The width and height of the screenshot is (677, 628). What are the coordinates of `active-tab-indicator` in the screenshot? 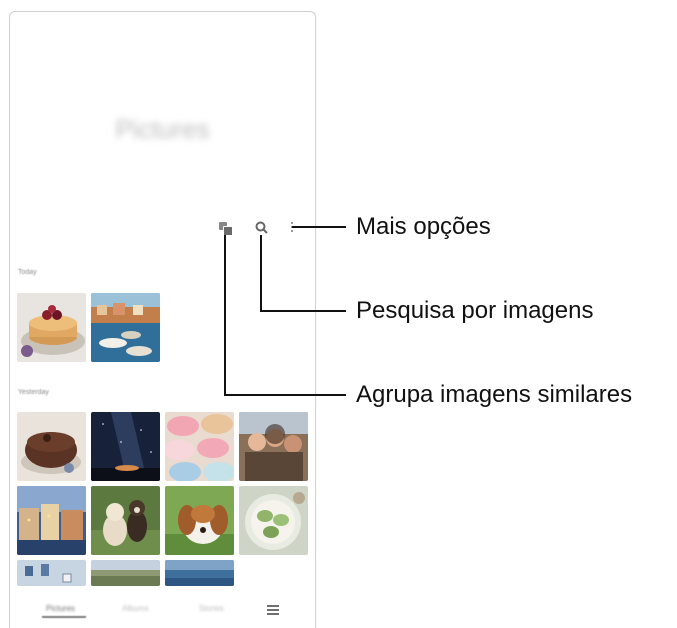 It's located at (64, 617).